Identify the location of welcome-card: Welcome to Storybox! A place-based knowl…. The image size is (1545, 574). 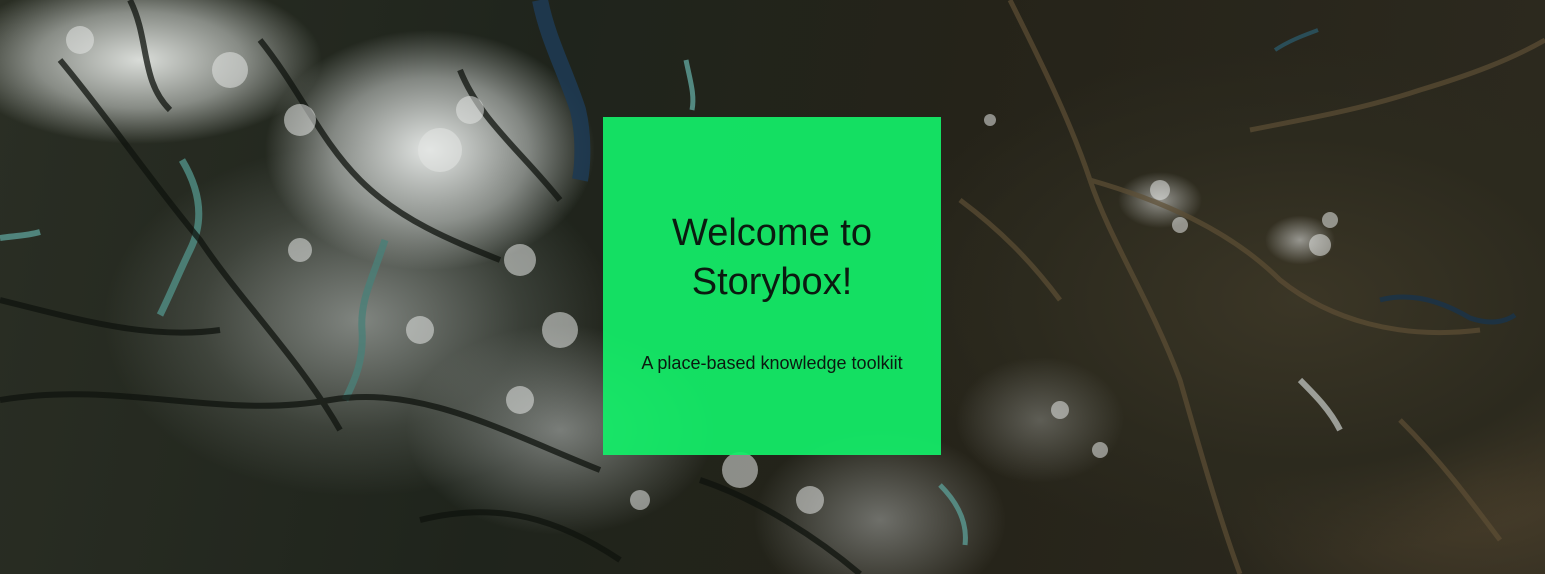
(772, 286).